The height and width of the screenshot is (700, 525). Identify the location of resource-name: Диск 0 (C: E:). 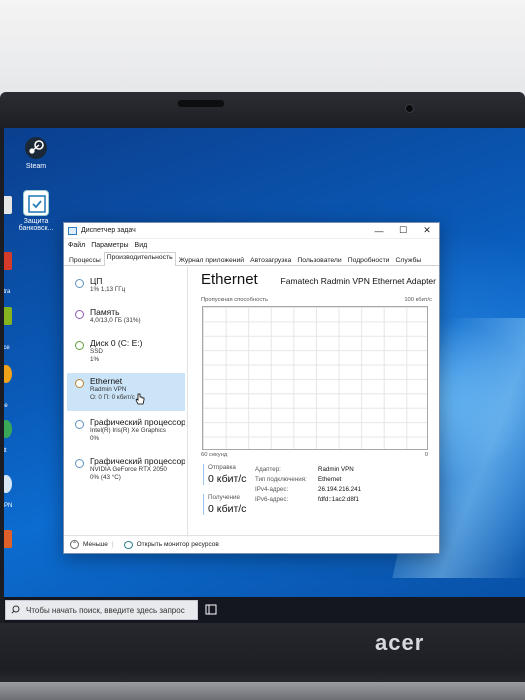
(116, 343).